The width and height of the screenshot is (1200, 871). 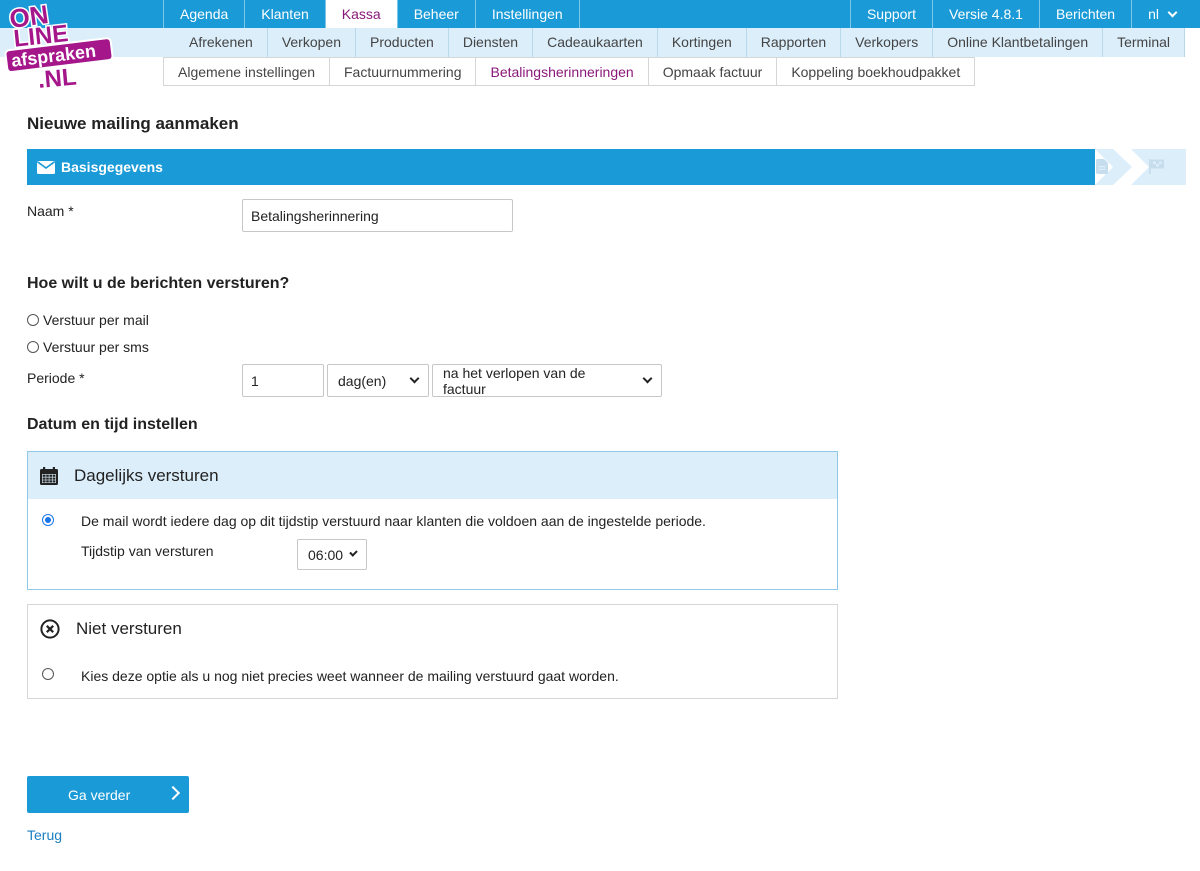 What do you see at coordinates (284, 14) in the screenshot?
I see `menu-klanten: Klanten` at bounding box center [284, 14].